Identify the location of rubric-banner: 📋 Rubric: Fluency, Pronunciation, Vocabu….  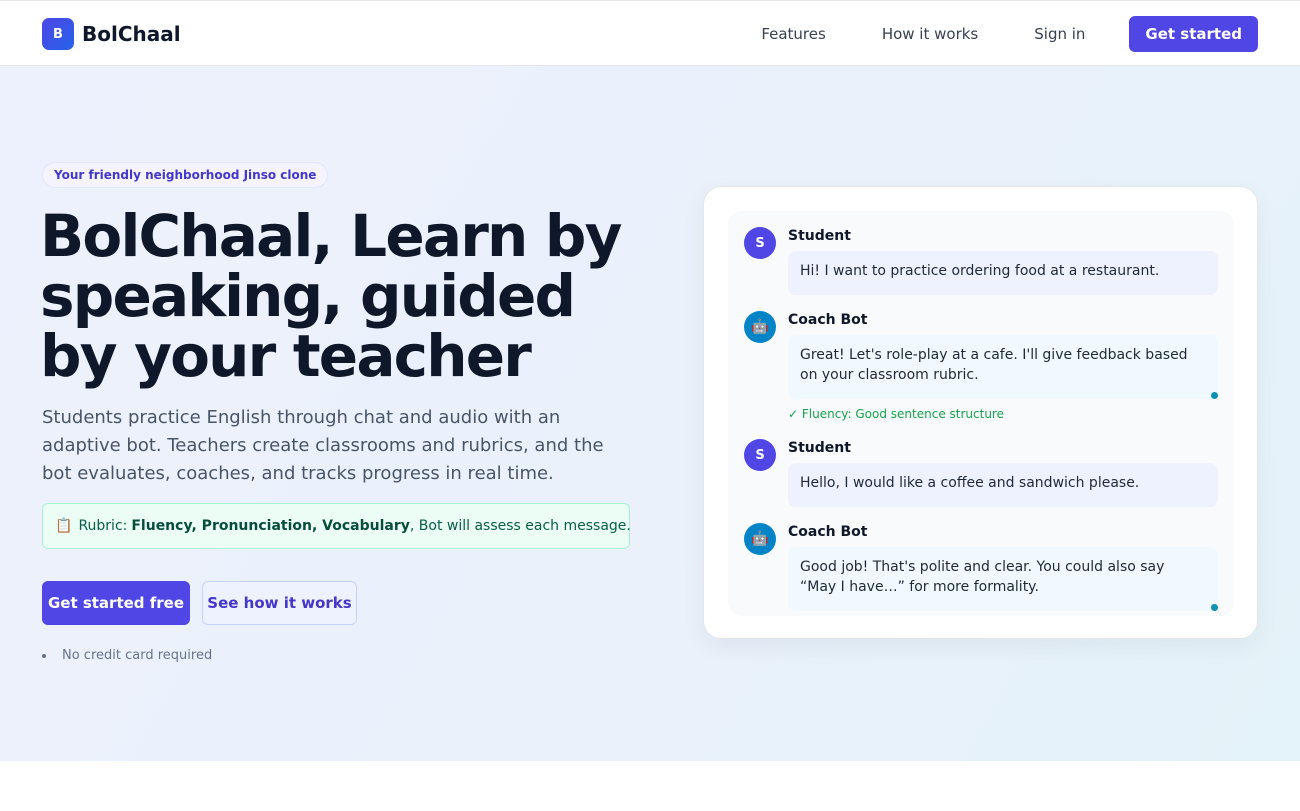
(336, 526).